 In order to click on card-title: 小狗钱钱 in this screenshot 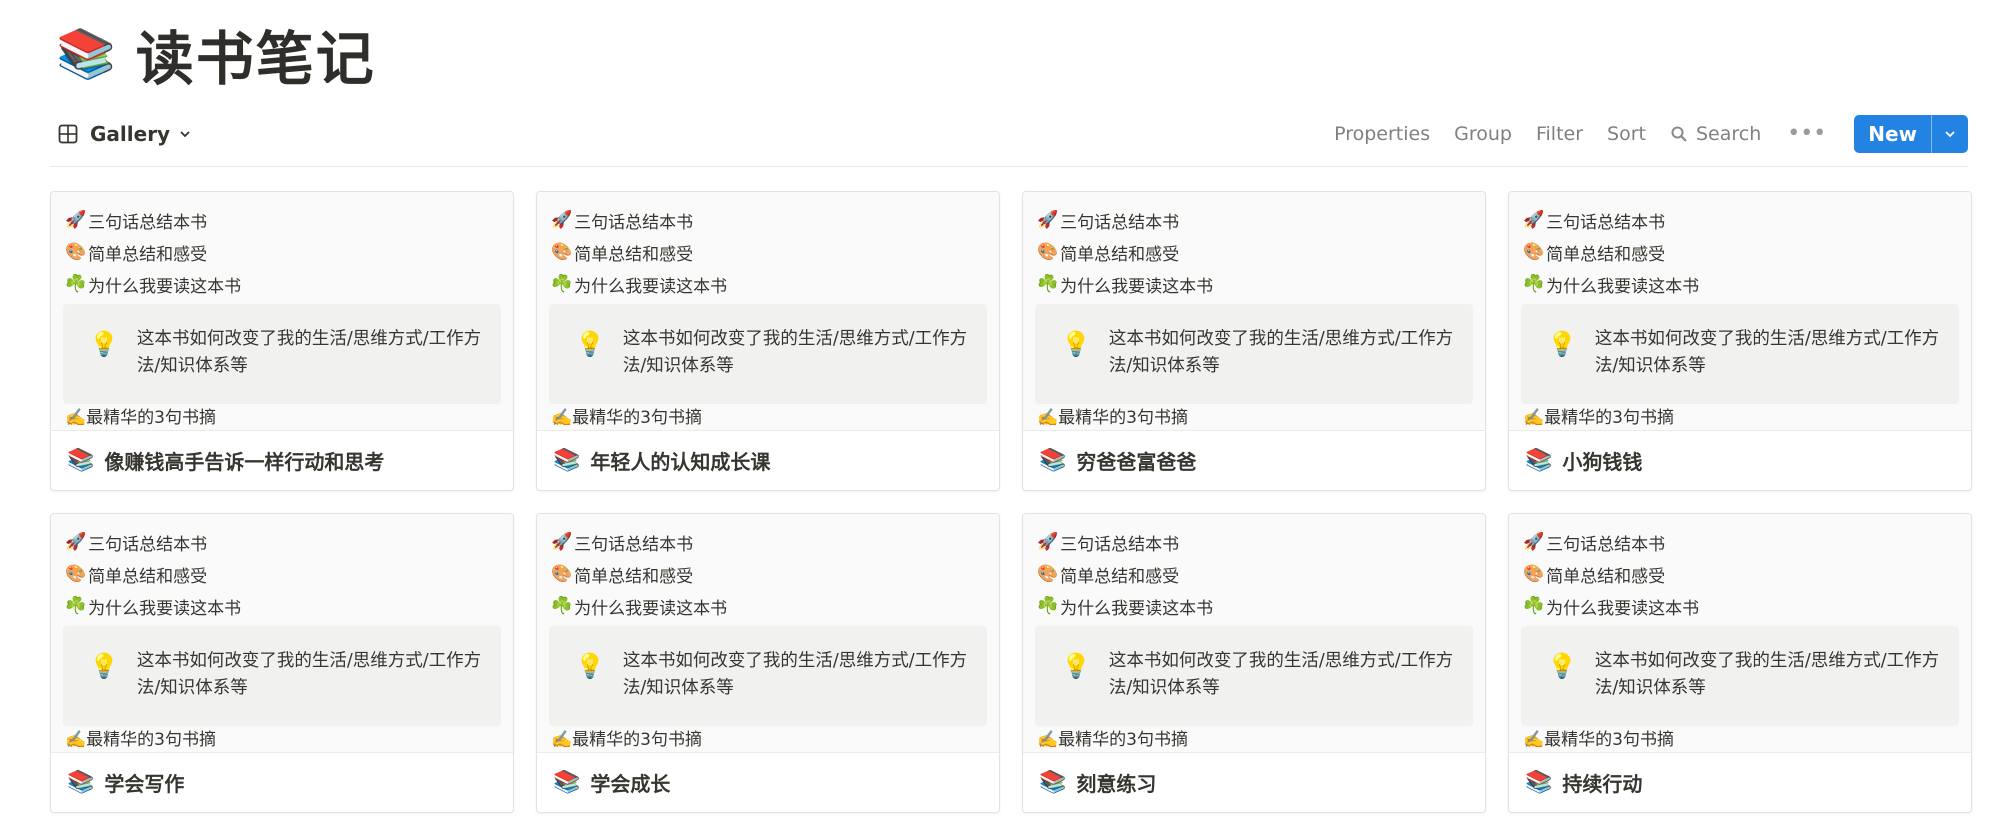, I will do `click(1602, 462)`.